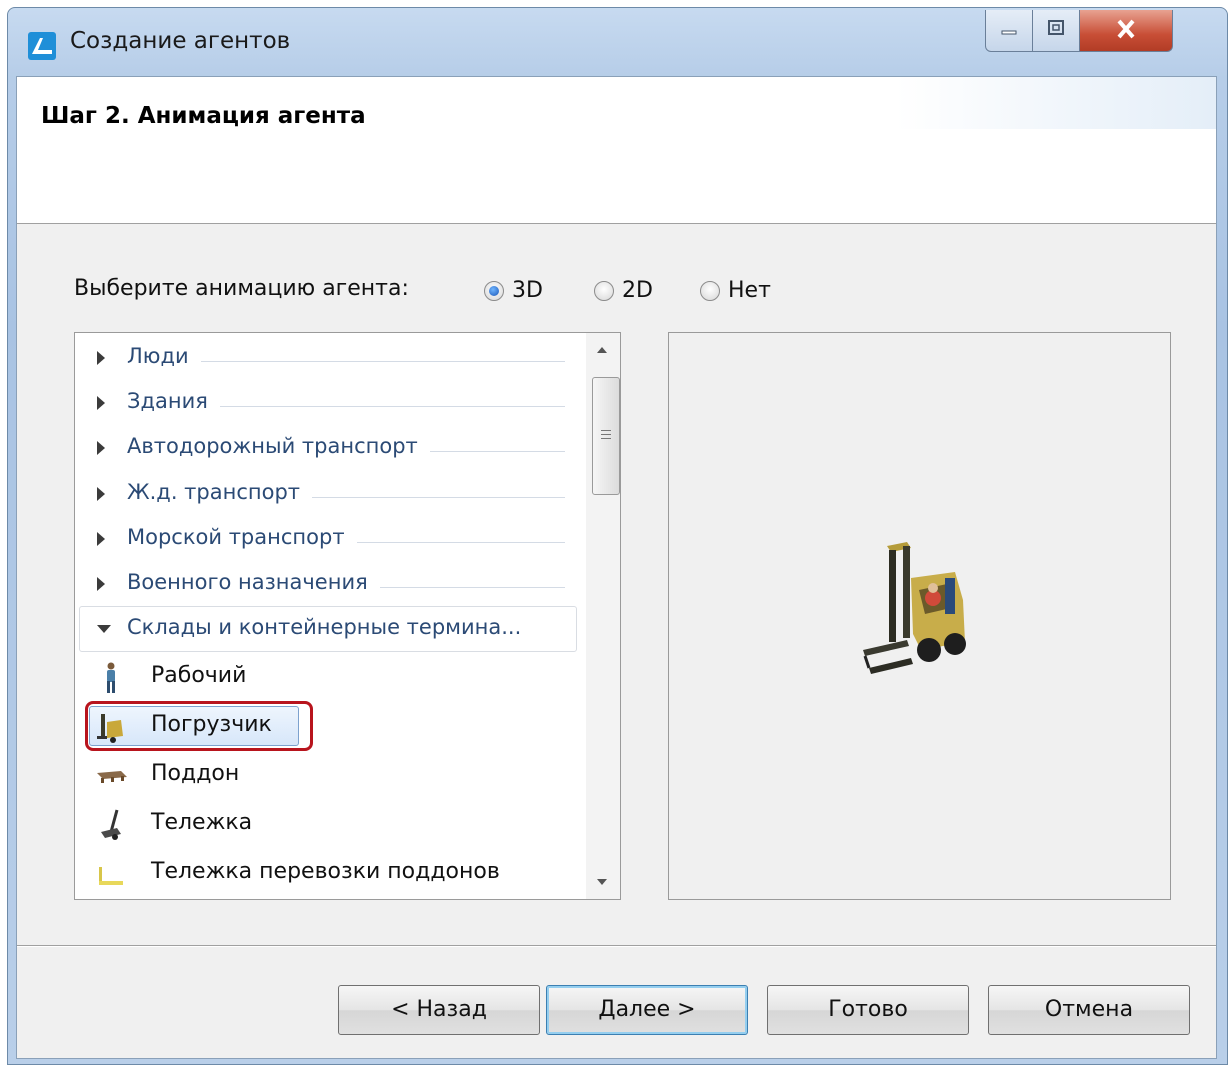 The image size is (1231, 1068). I want to click on category-label: Люди, so click(164, 356).